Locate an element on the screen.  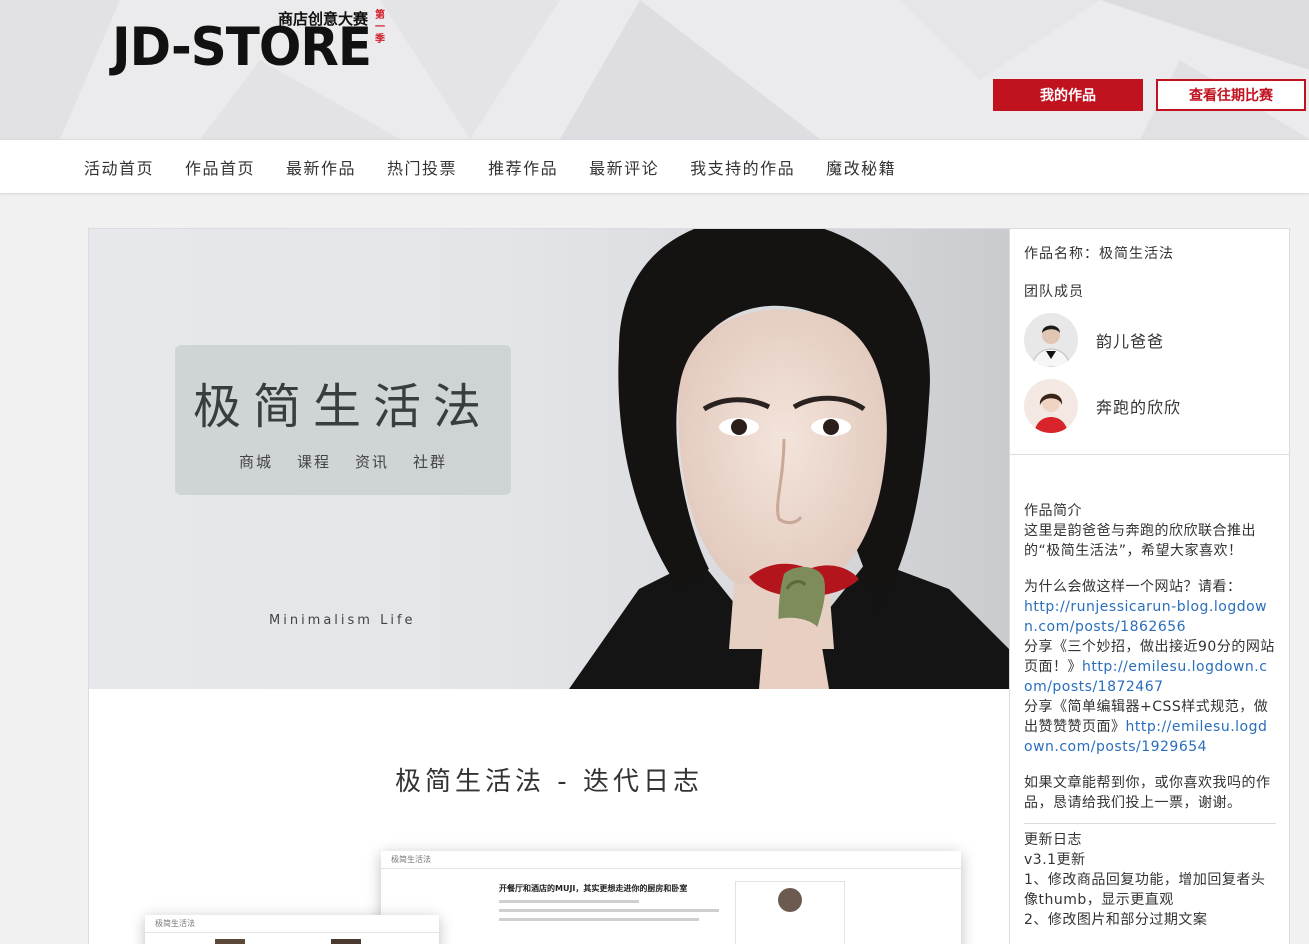
closing-text: 如果文章能帮到你，或你喜欢我吗的作品，恳请给我们投上一票，谢谢。 is located at coordinates (1147, 793).